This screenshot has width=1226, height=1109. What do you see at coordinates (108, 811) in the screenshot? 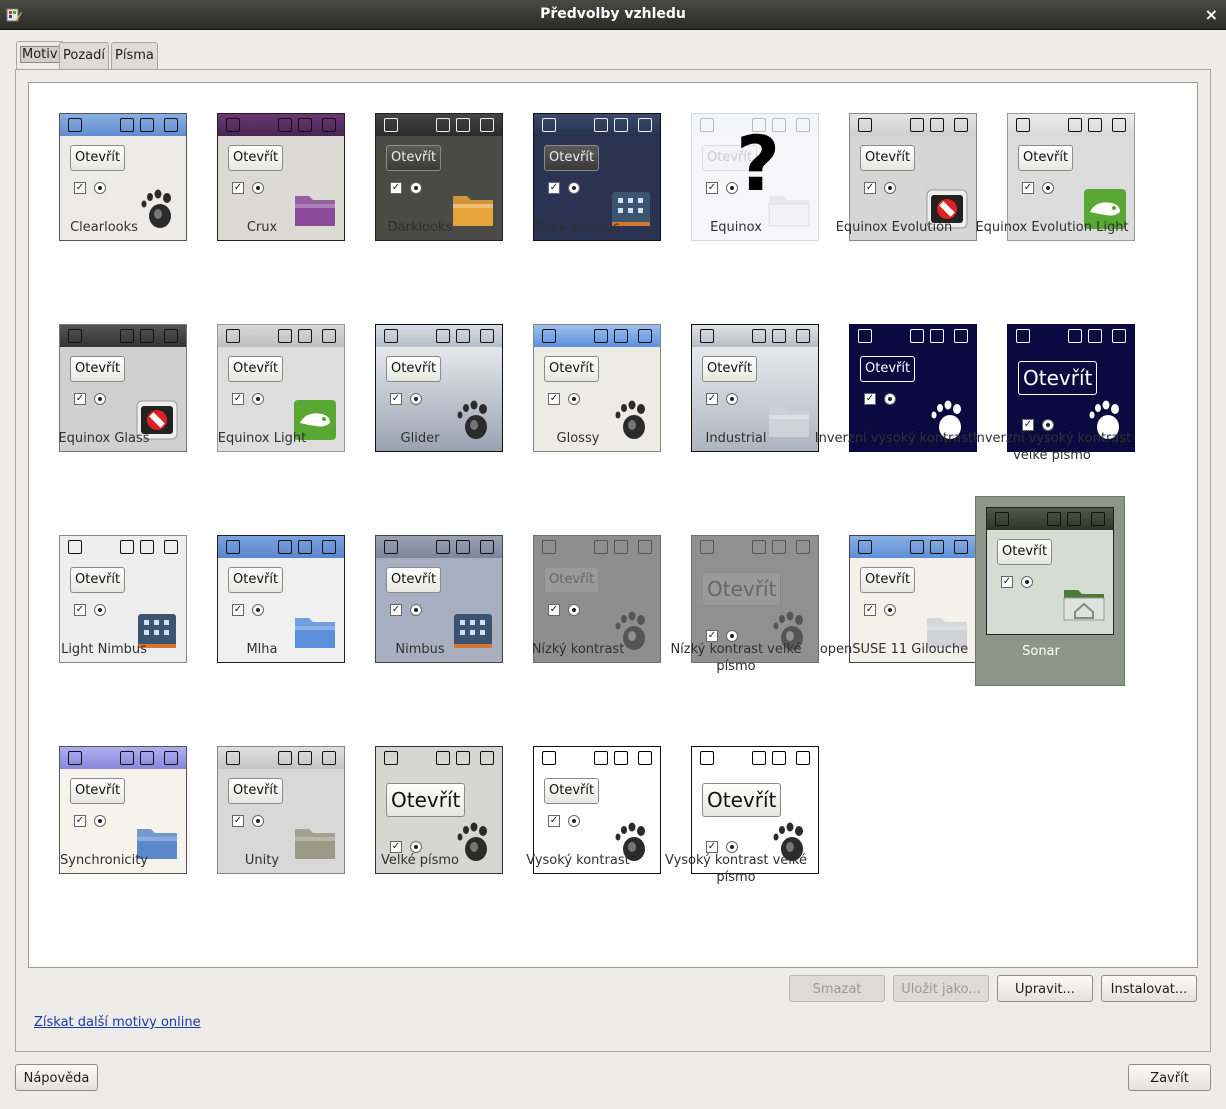
I see `theme-item: Otevřít ✓ Synchronicity` at bounding box center [108, 811].